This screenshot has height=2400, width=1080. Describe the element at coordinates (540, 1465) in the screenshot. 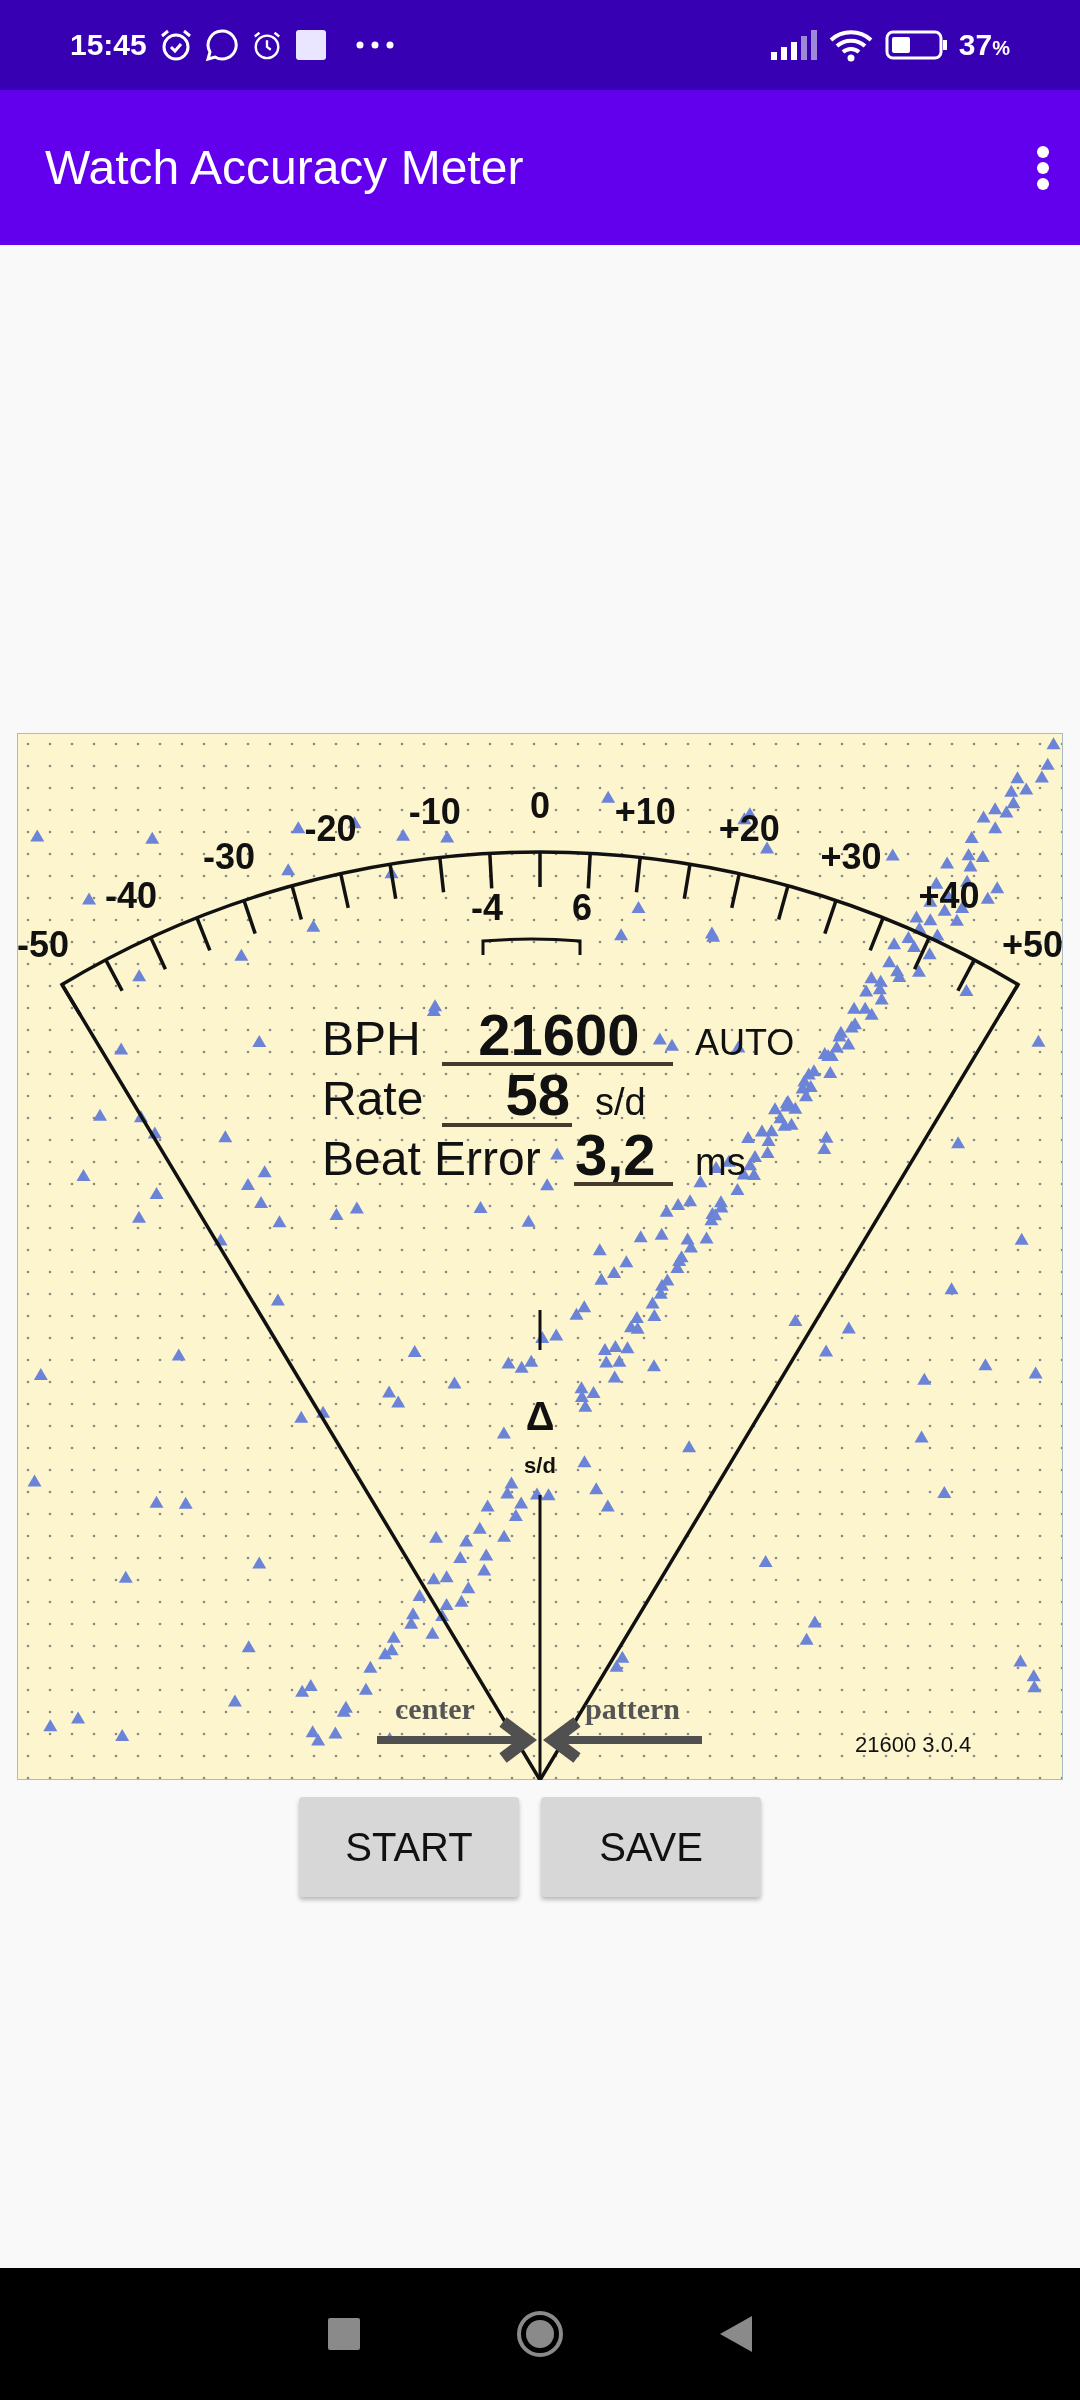

I see `delta-unit: s/d` at that location.